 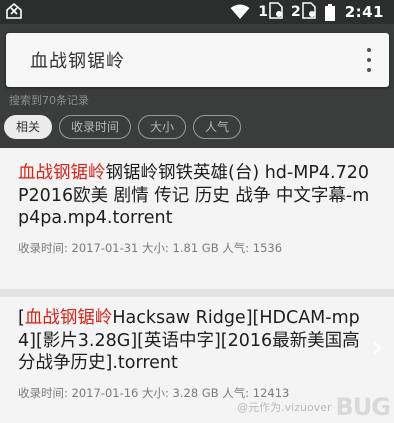 I want to click on watermark: @元作为.vizuover BUG, so click(x=314, y=407).